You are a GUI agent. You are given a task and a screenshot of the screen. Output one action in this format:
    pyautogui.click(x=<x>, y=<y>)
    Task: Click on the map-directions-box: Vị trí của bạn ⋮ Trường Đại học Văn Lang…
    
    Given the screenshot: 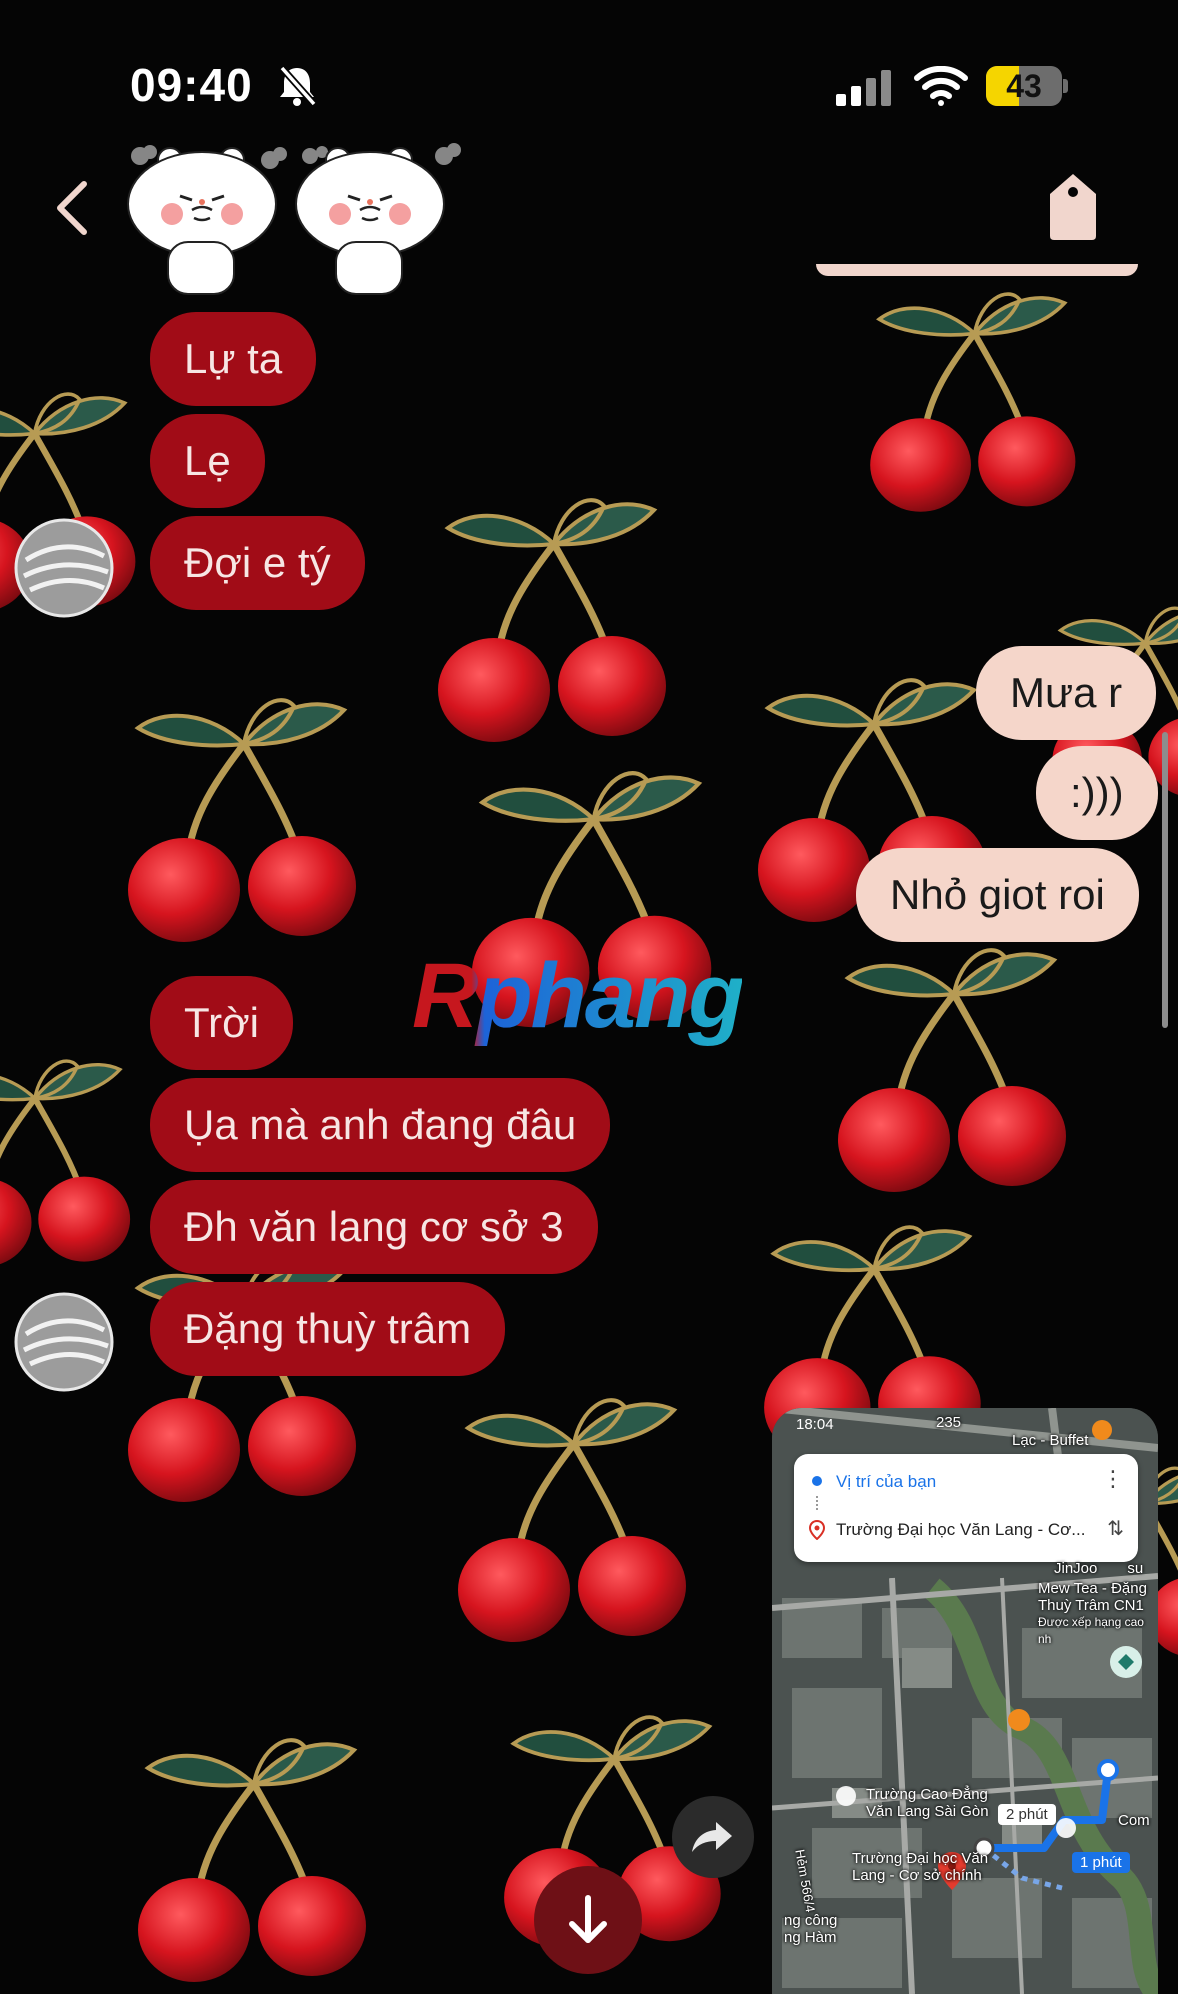 What is the action you would take?
    pyautogui.click(x=966, y=1508)
    